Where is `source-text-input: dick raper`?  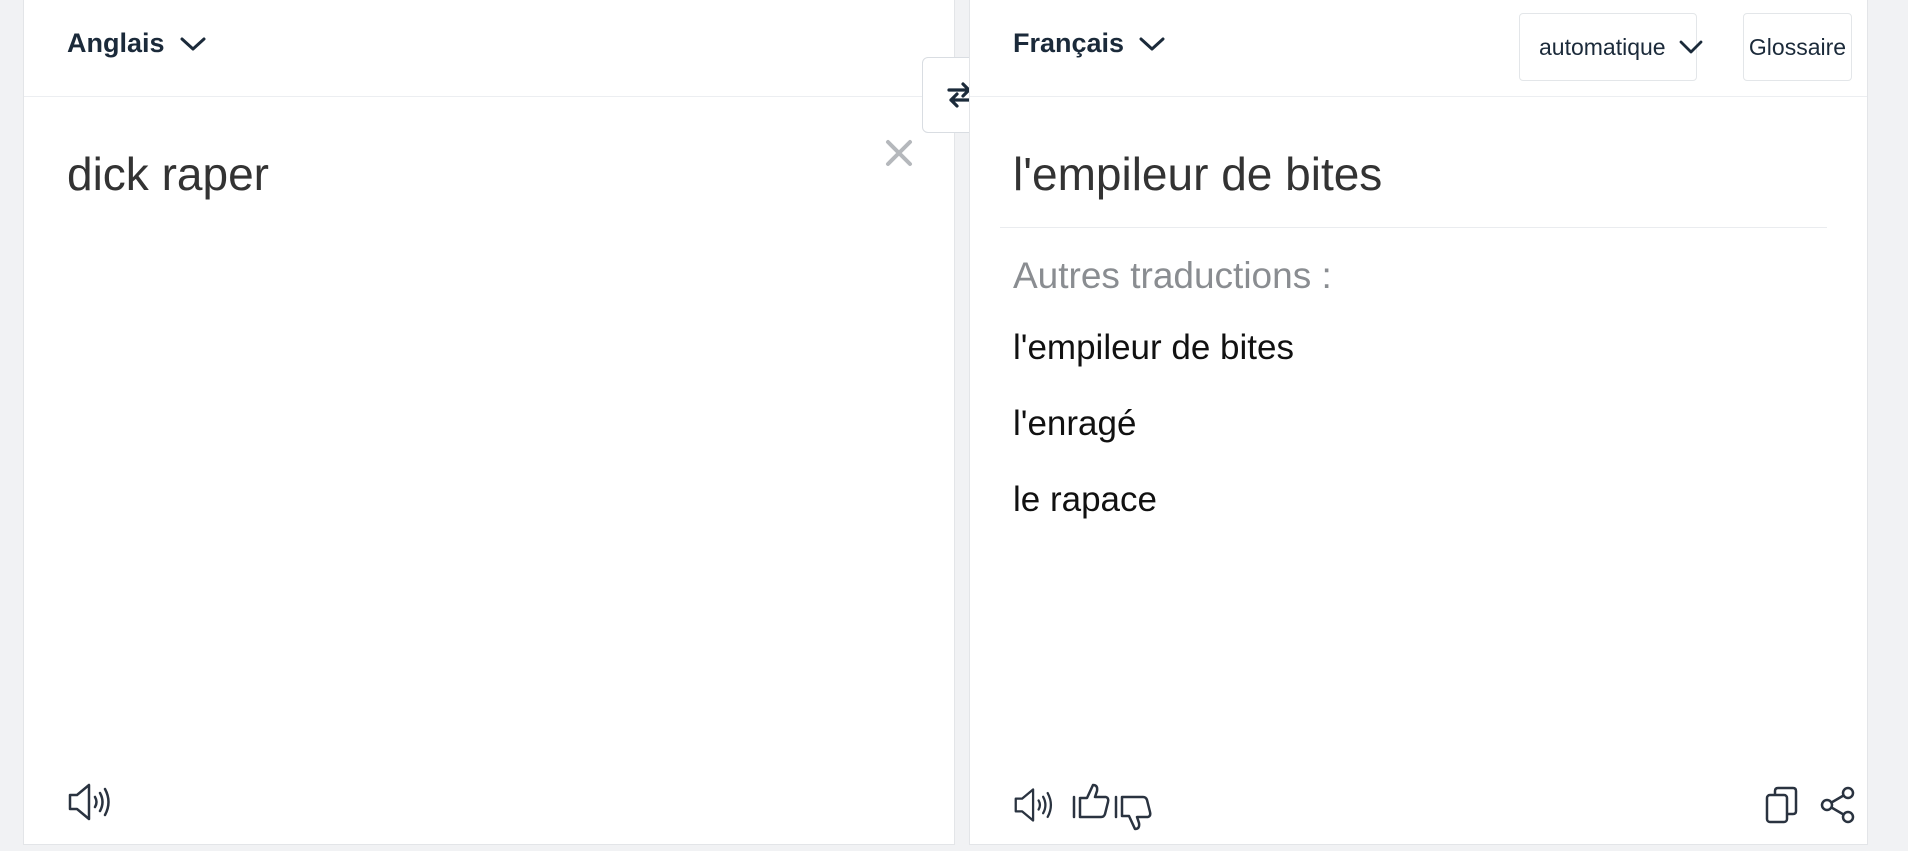
source-text-input: dick raper is located at coordinates (168, 174).